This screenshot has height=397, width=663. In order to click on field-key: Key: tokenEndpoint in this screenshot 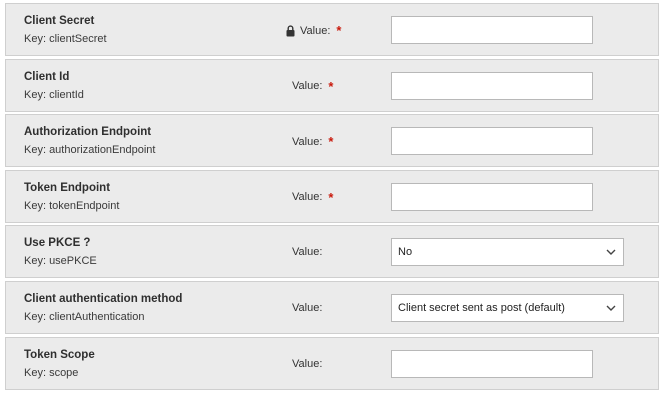, I will do `click(72, 205)`.